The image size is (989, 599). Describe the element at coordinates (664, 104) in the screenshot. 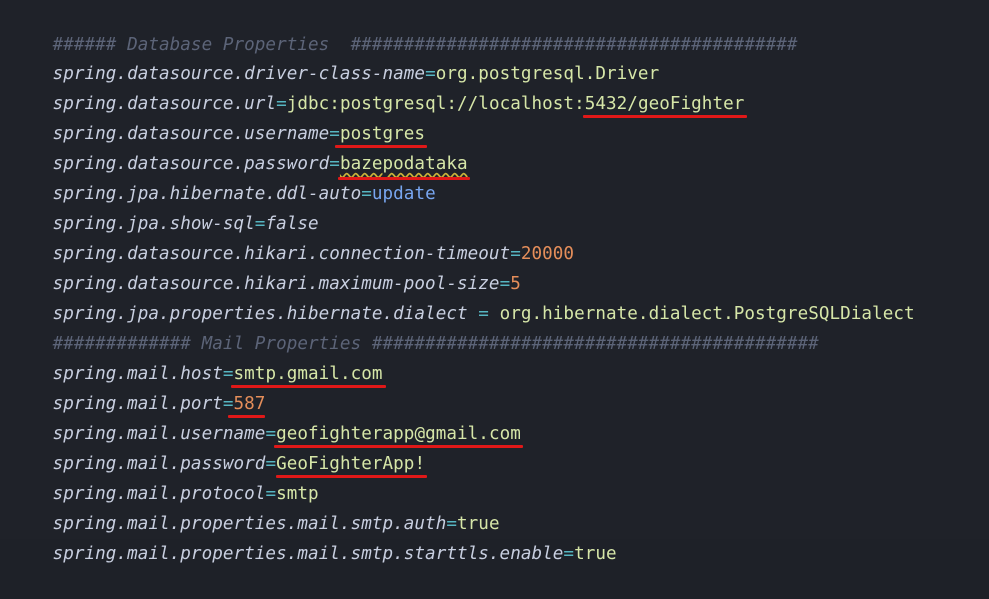

I see `property-value-highlighted: 5432/geoFighter` at that location.